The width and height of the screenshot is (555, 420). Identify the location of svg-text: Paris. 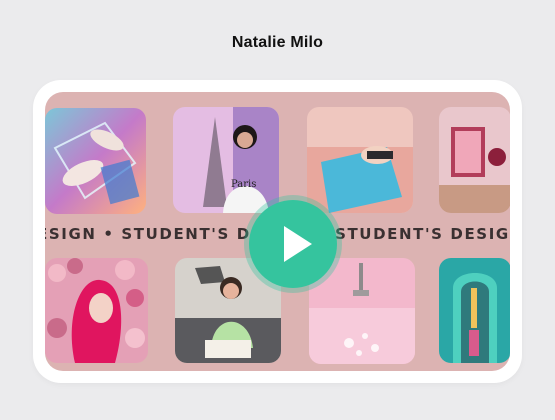
(243, 184).